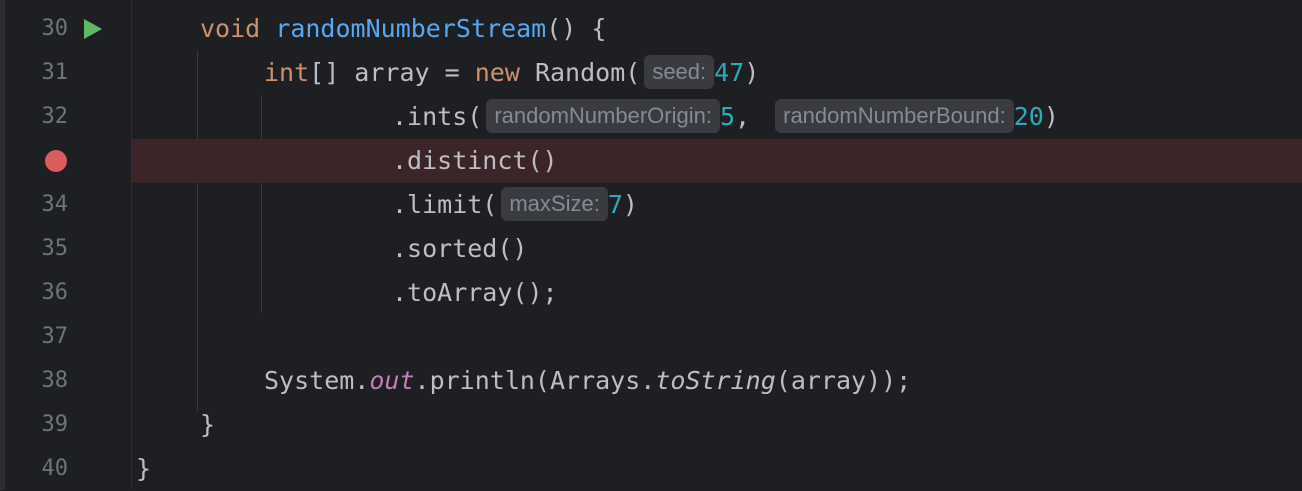 The height and width of the screenshot is (491, 1302). I want to click on code-line: 30 void randomNumberStream() {, so click(651, 29).